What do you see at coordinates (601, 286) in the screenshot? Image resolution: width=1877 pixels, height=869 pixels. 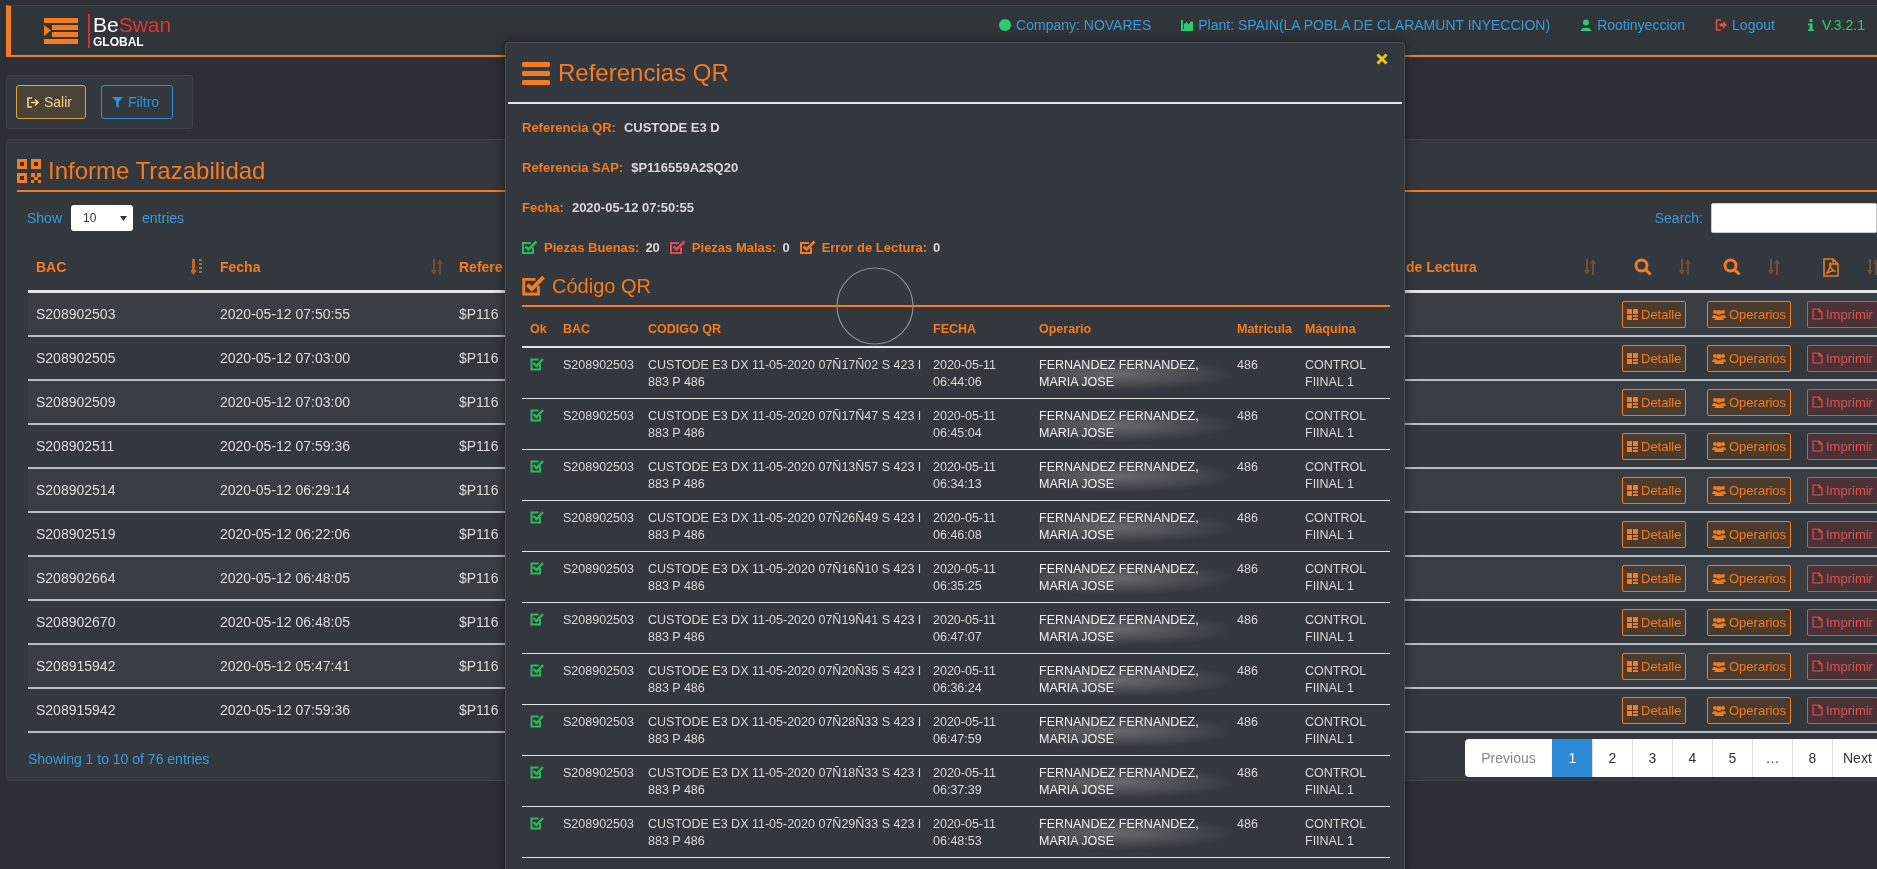 I see `section-title: Código QR` at bounding box center [601, 286].